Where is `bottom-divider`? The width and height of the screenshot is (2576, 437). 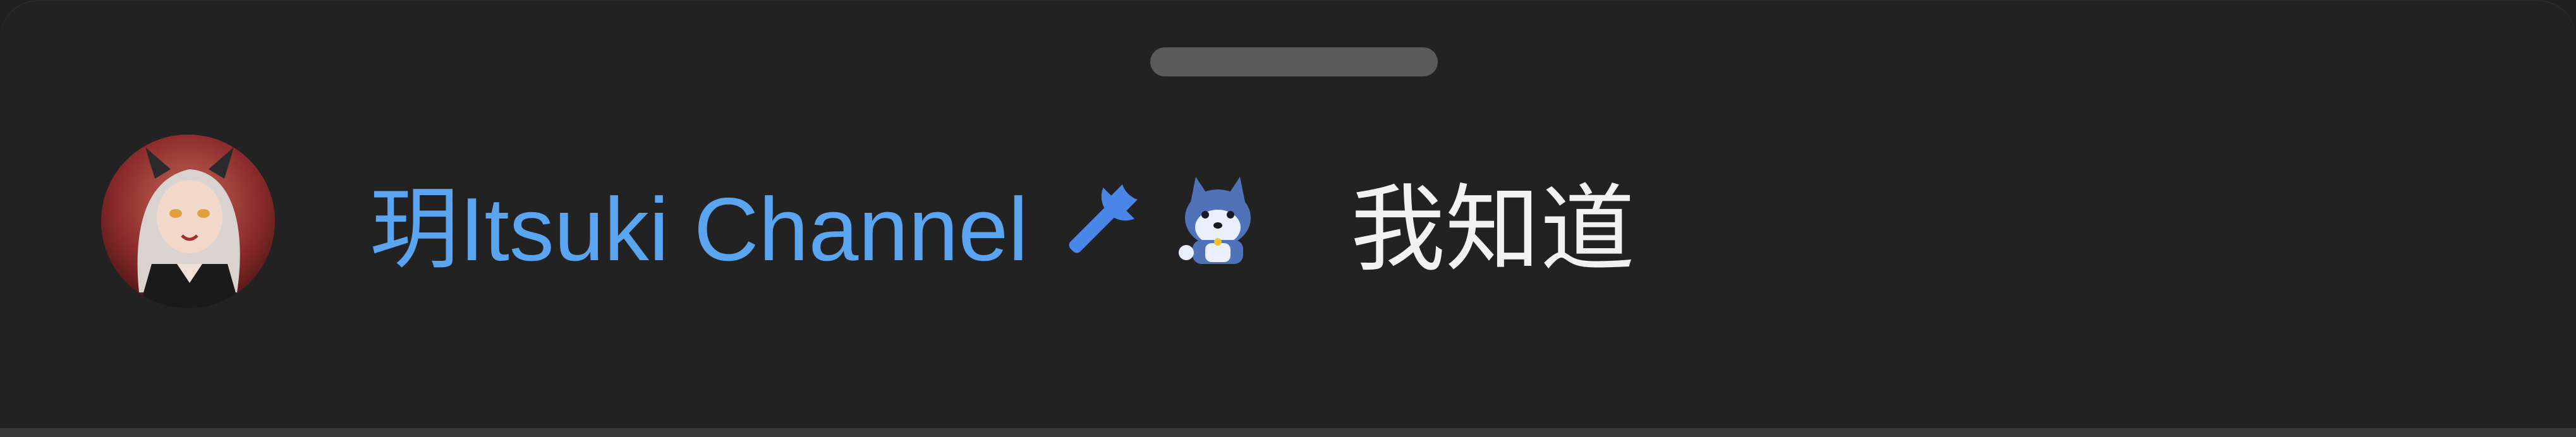 bottom-divider is located at coordinates (1288, 433).